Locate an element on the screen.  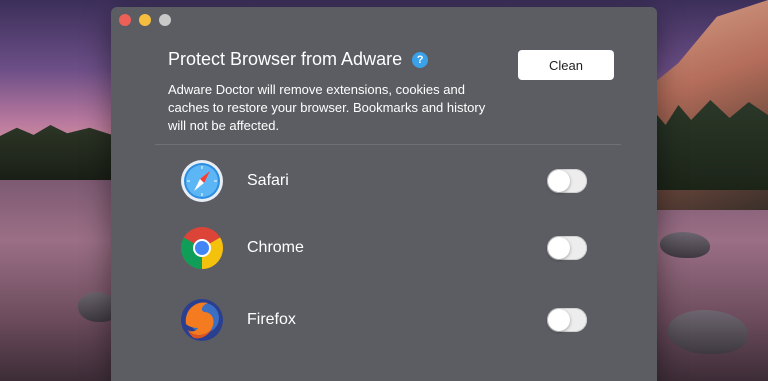
browser-name: Firefox is located at coordinates (271, 319).